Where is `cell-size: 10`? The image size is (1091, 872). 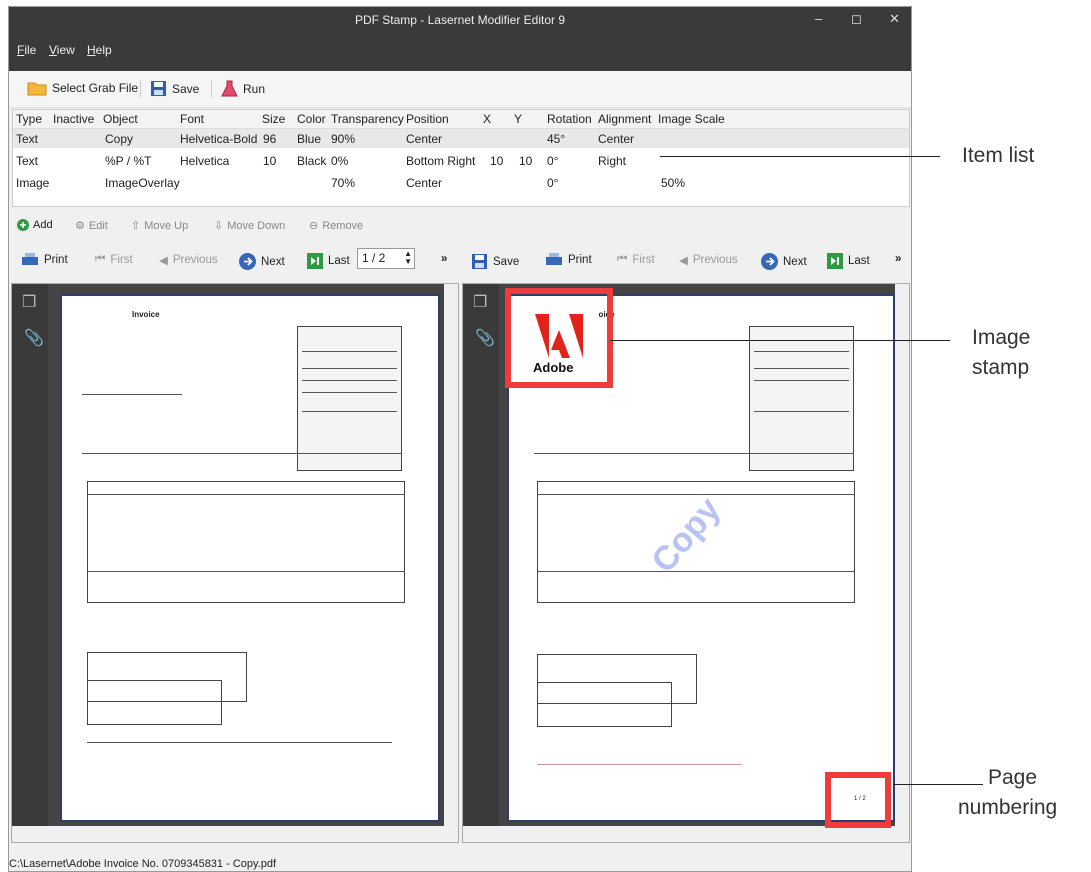 cell-size: 10 is located at coordinates (269, 161).